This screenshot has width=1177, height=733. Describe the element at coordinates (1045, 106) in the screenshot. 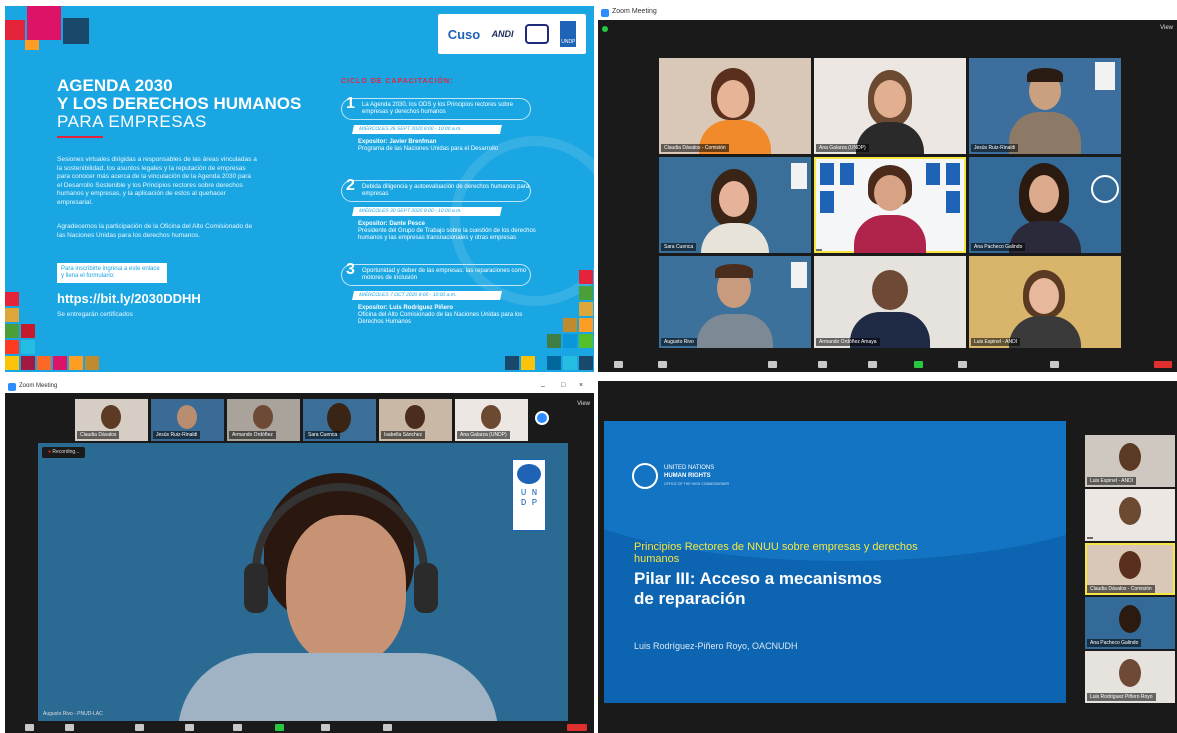

I see `participant-tile: Jesús Ruiz-Rinaldi` at that location.